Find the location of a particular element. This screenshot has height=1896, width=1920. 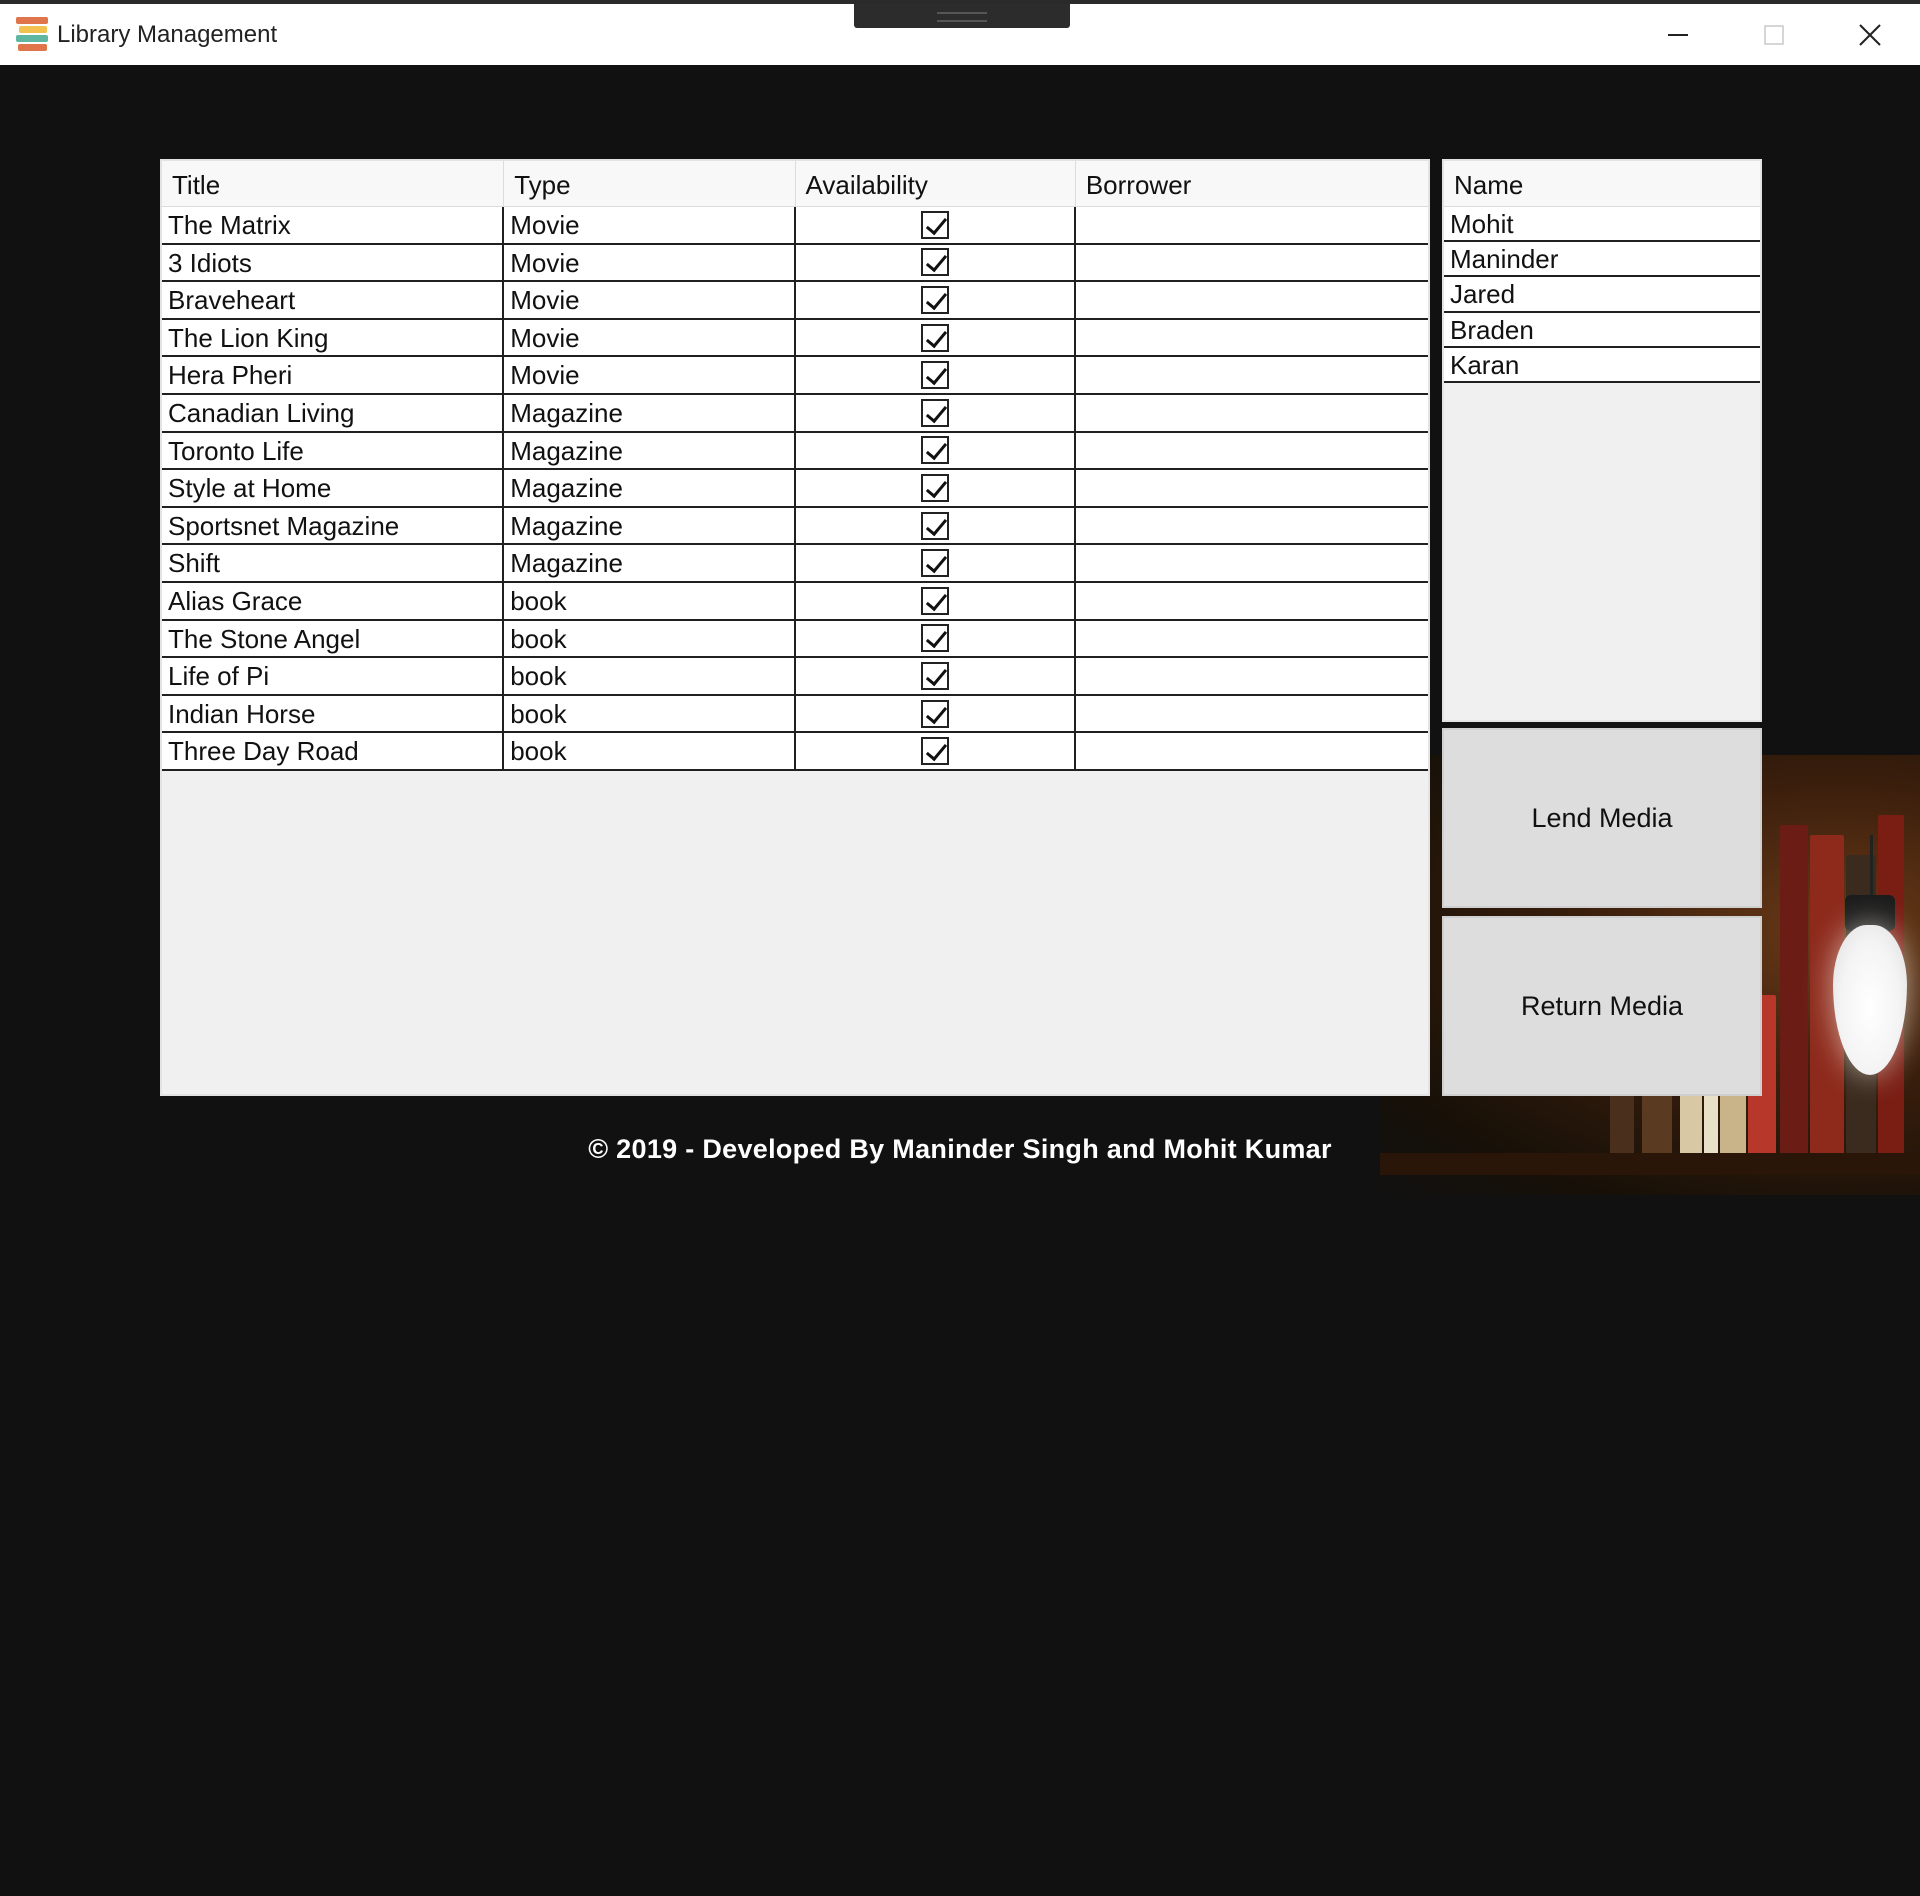

table-row: Shift Magazine is located at coordinates (795, 564).